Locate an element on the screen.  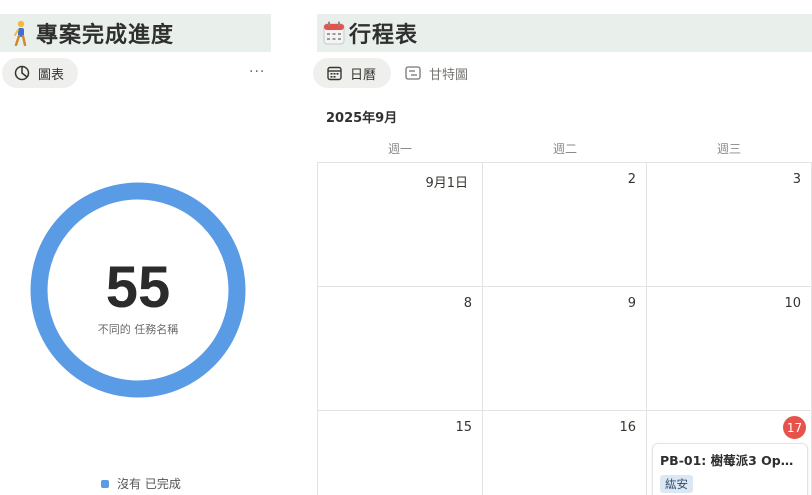
donut-center-label: 不同的 任務名稱 is located at coordinates (138, 329).